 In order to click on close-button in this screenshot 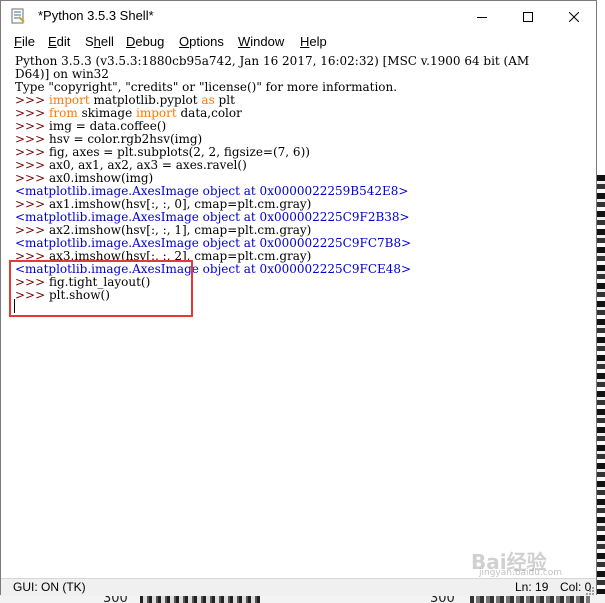, I will do `click(574, 16)`.